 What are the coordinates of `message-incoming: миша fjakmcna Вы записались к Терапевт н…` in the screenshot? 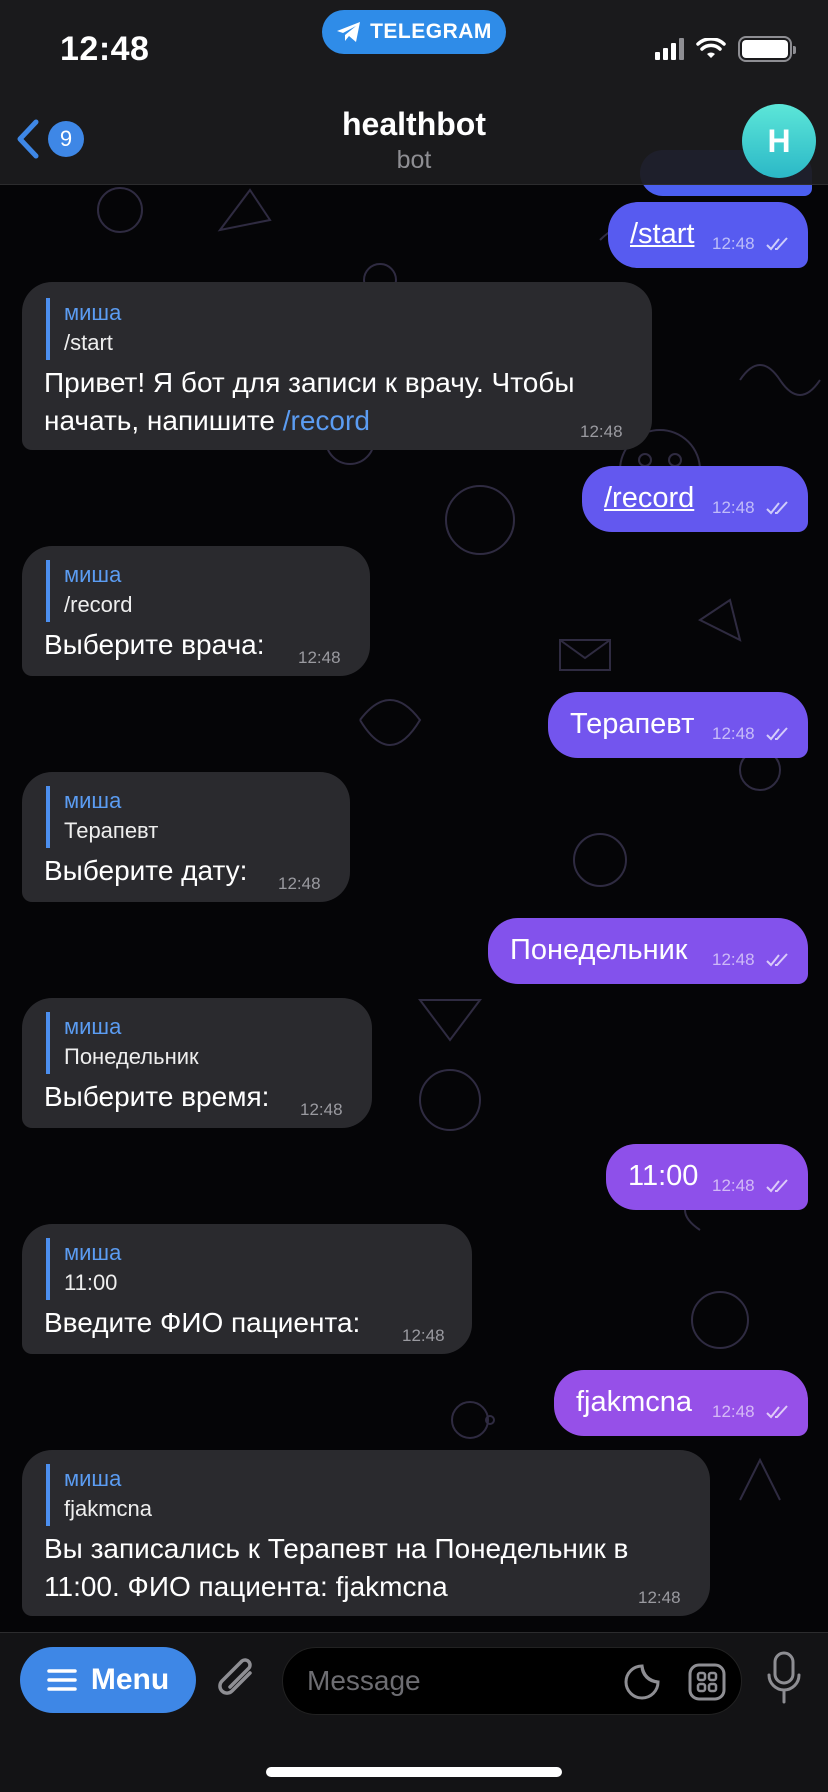 It's located at (366, 1533).